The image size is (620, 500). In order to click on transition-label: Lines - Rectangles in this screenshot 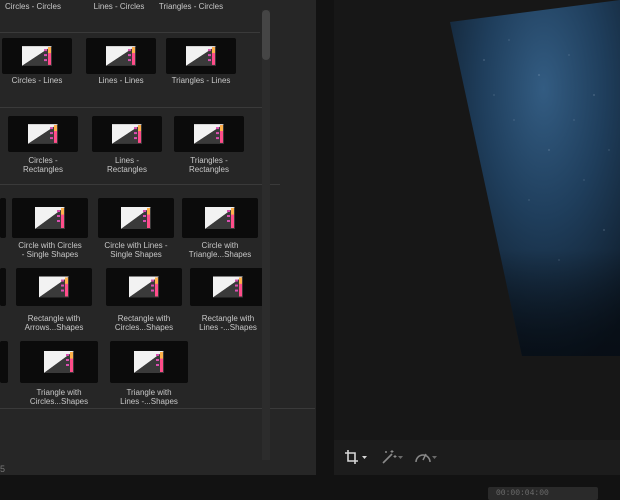, I will do `click(127, 165)`.